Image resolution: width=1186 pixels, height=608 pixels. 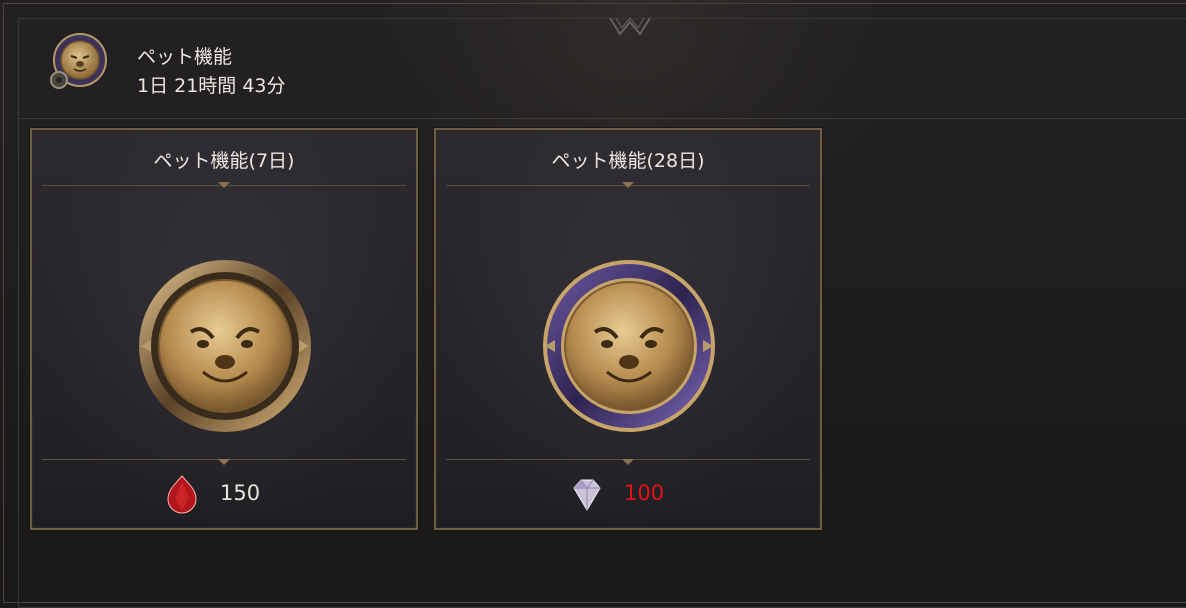 What do you see at coordinates (644, 493) in the screenshot?
I see `price-value: 100` at bounding box center [644, 493].